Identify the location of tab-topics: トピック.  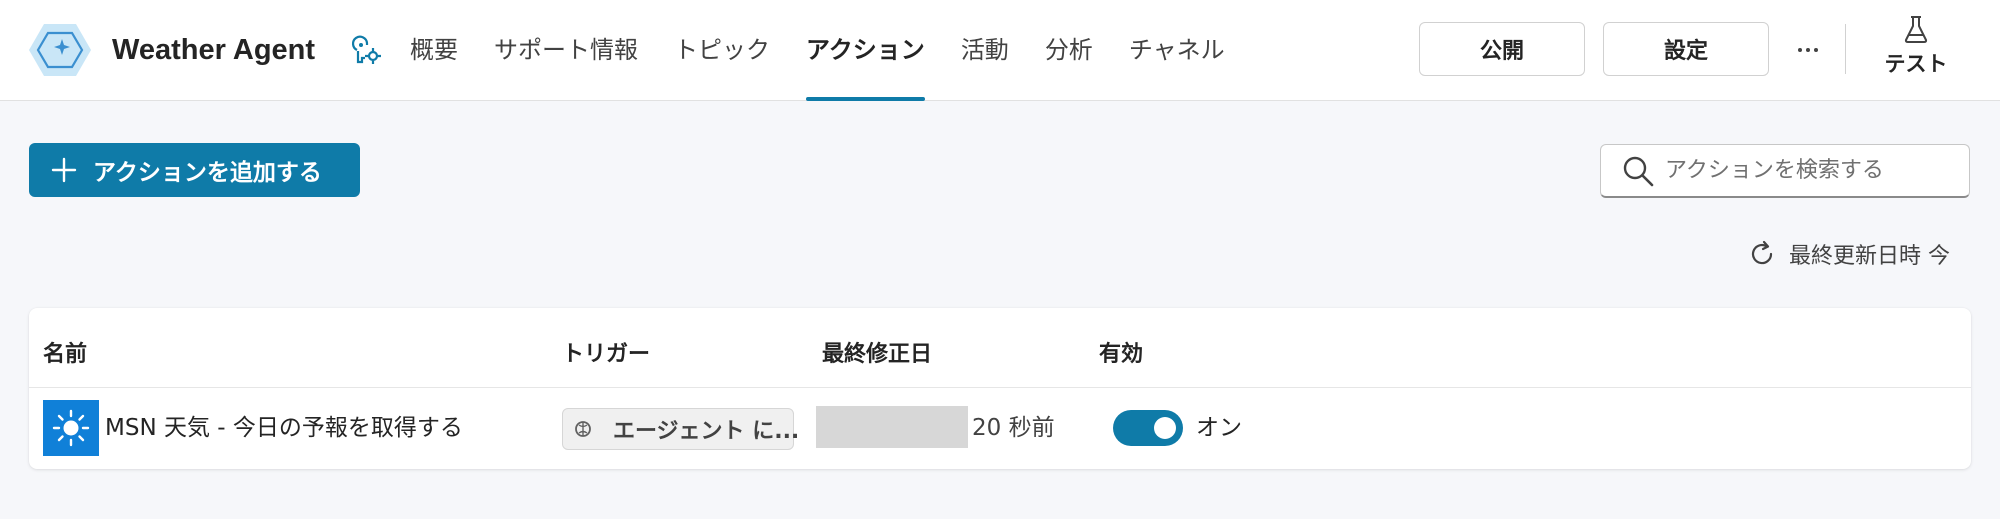
(722, 50).